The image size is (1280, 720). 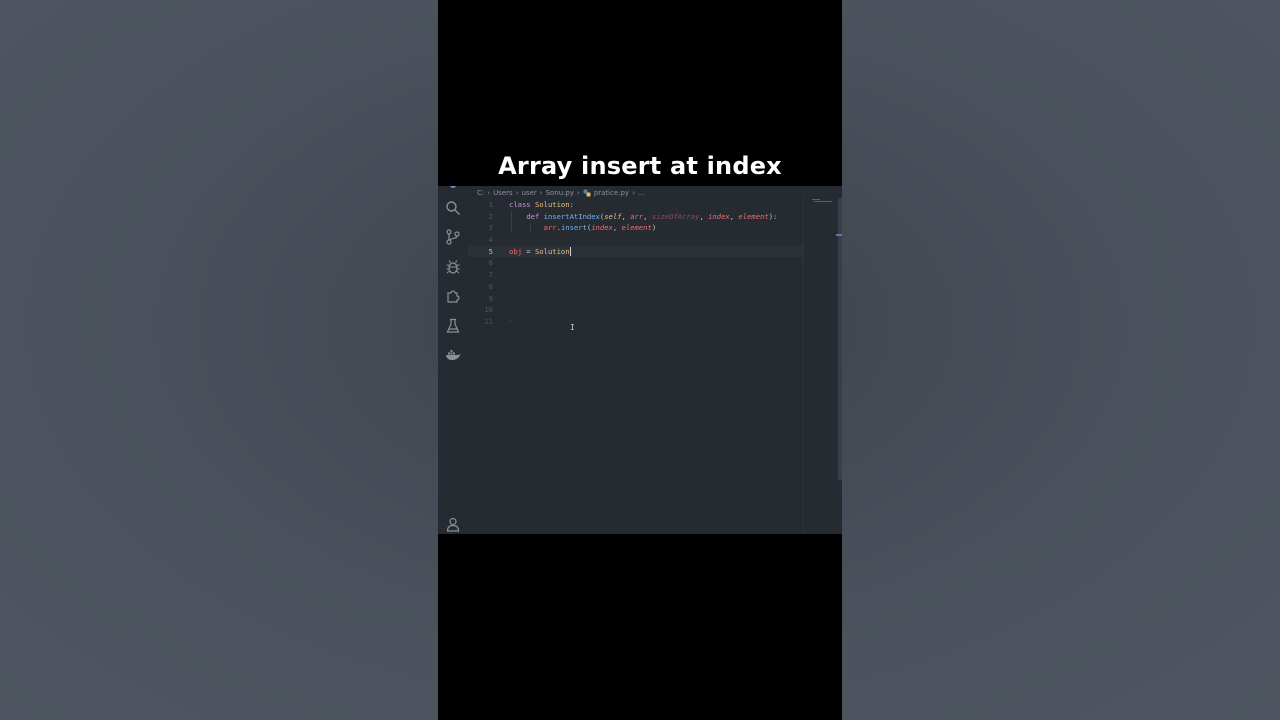 What do you see at coordinates (490, 228) in the screenshot?
I see `line-number: 3` at bounding box center [490, 228].